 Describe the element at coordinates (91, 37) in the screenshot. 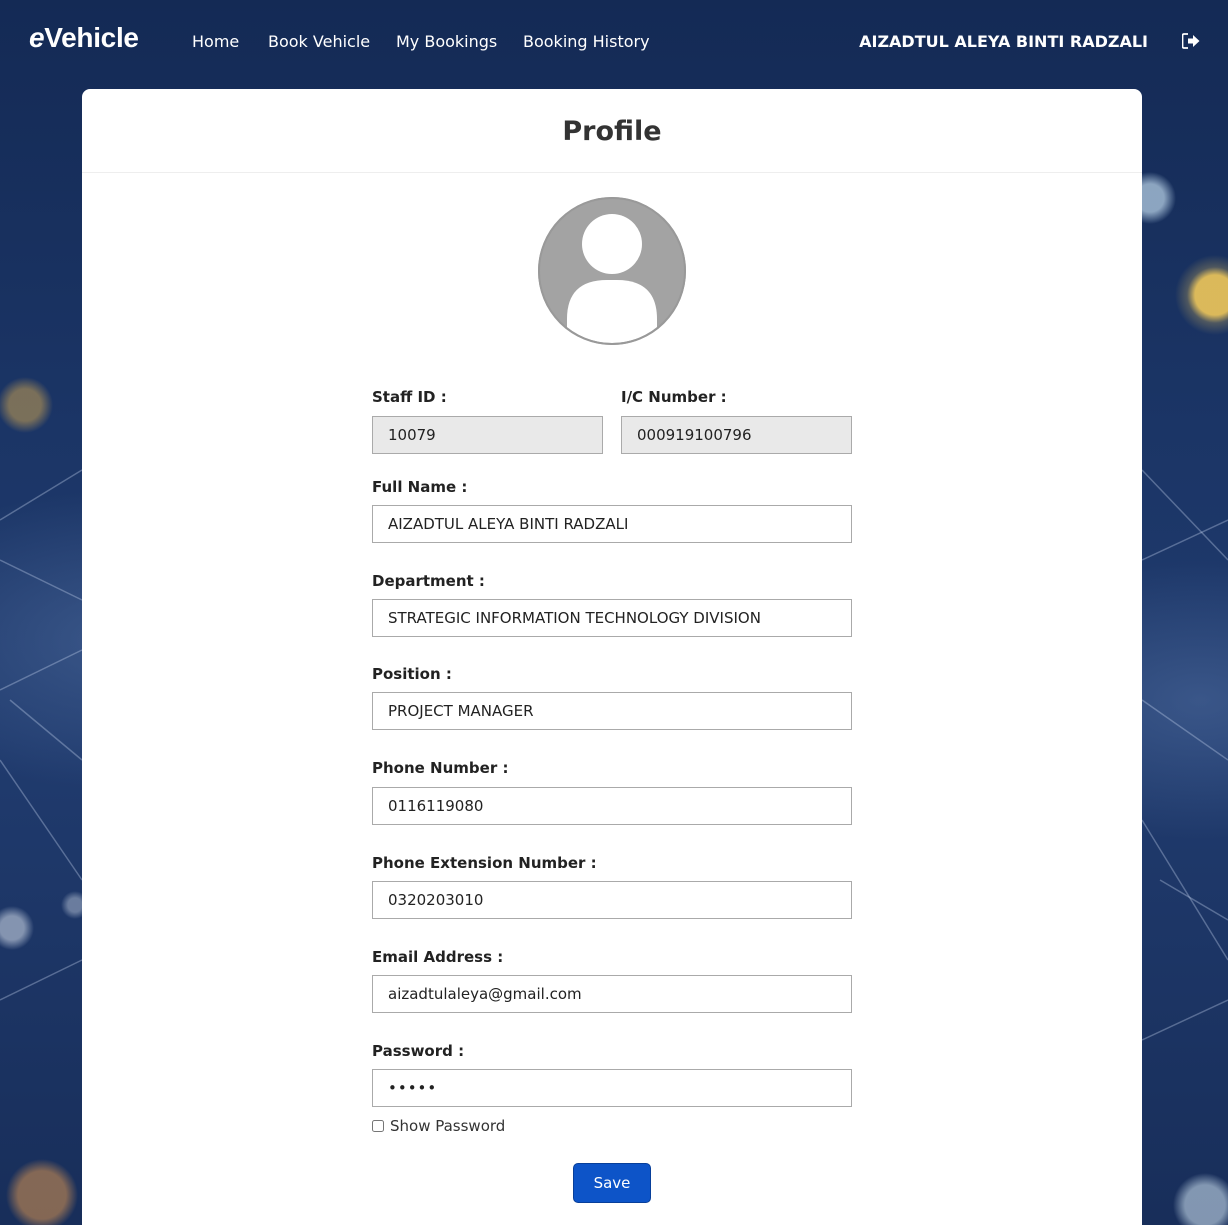

I see `brand-name: Vehicle` at that location.